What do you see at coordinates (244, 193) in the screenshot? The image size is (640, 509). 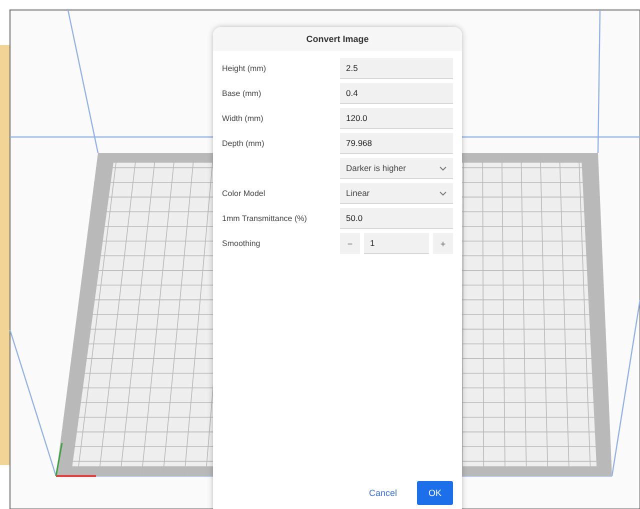 I see `field-label: Color Model` at bounding box center [244, 193].